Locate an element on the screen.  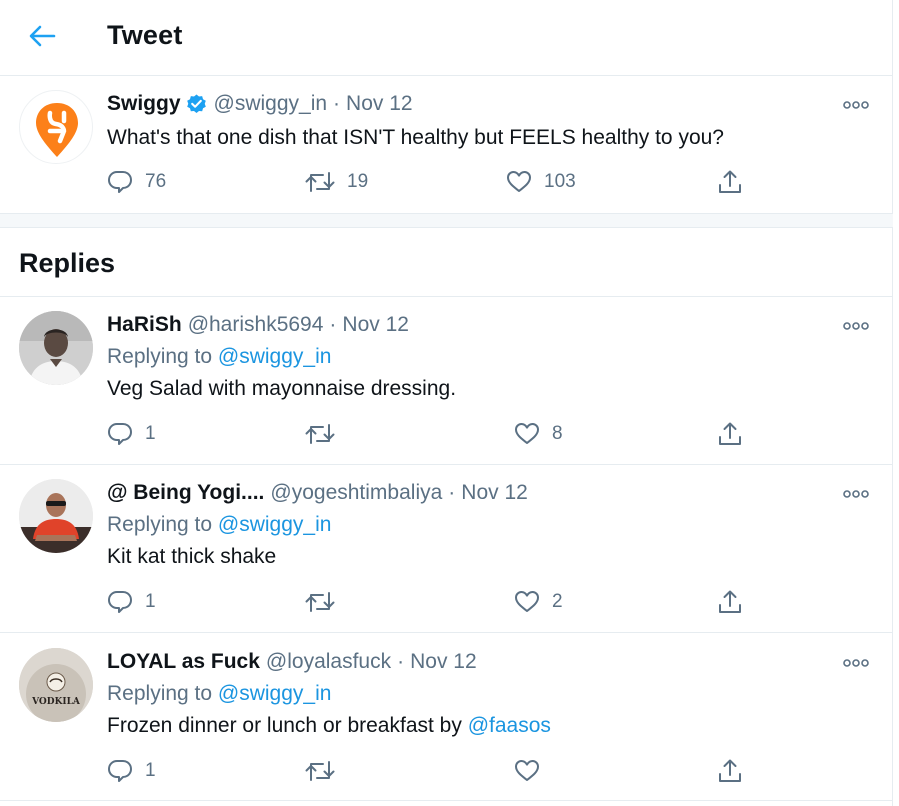
back-button is located at coordinates (42, 36).